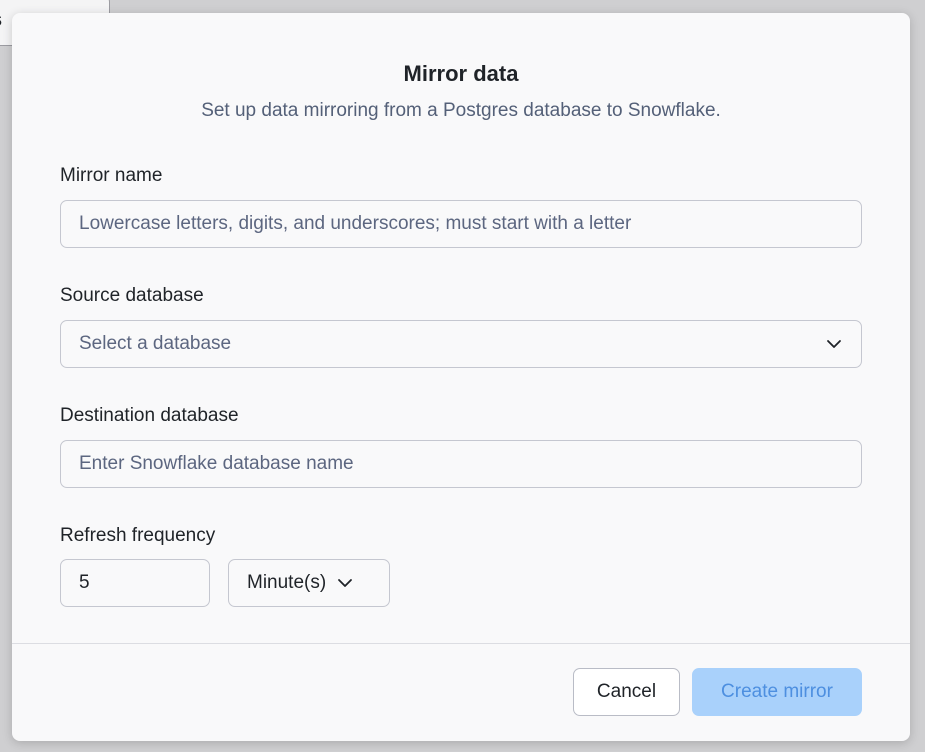  I want to click on source-database-label: Source database, so click(132, 295).